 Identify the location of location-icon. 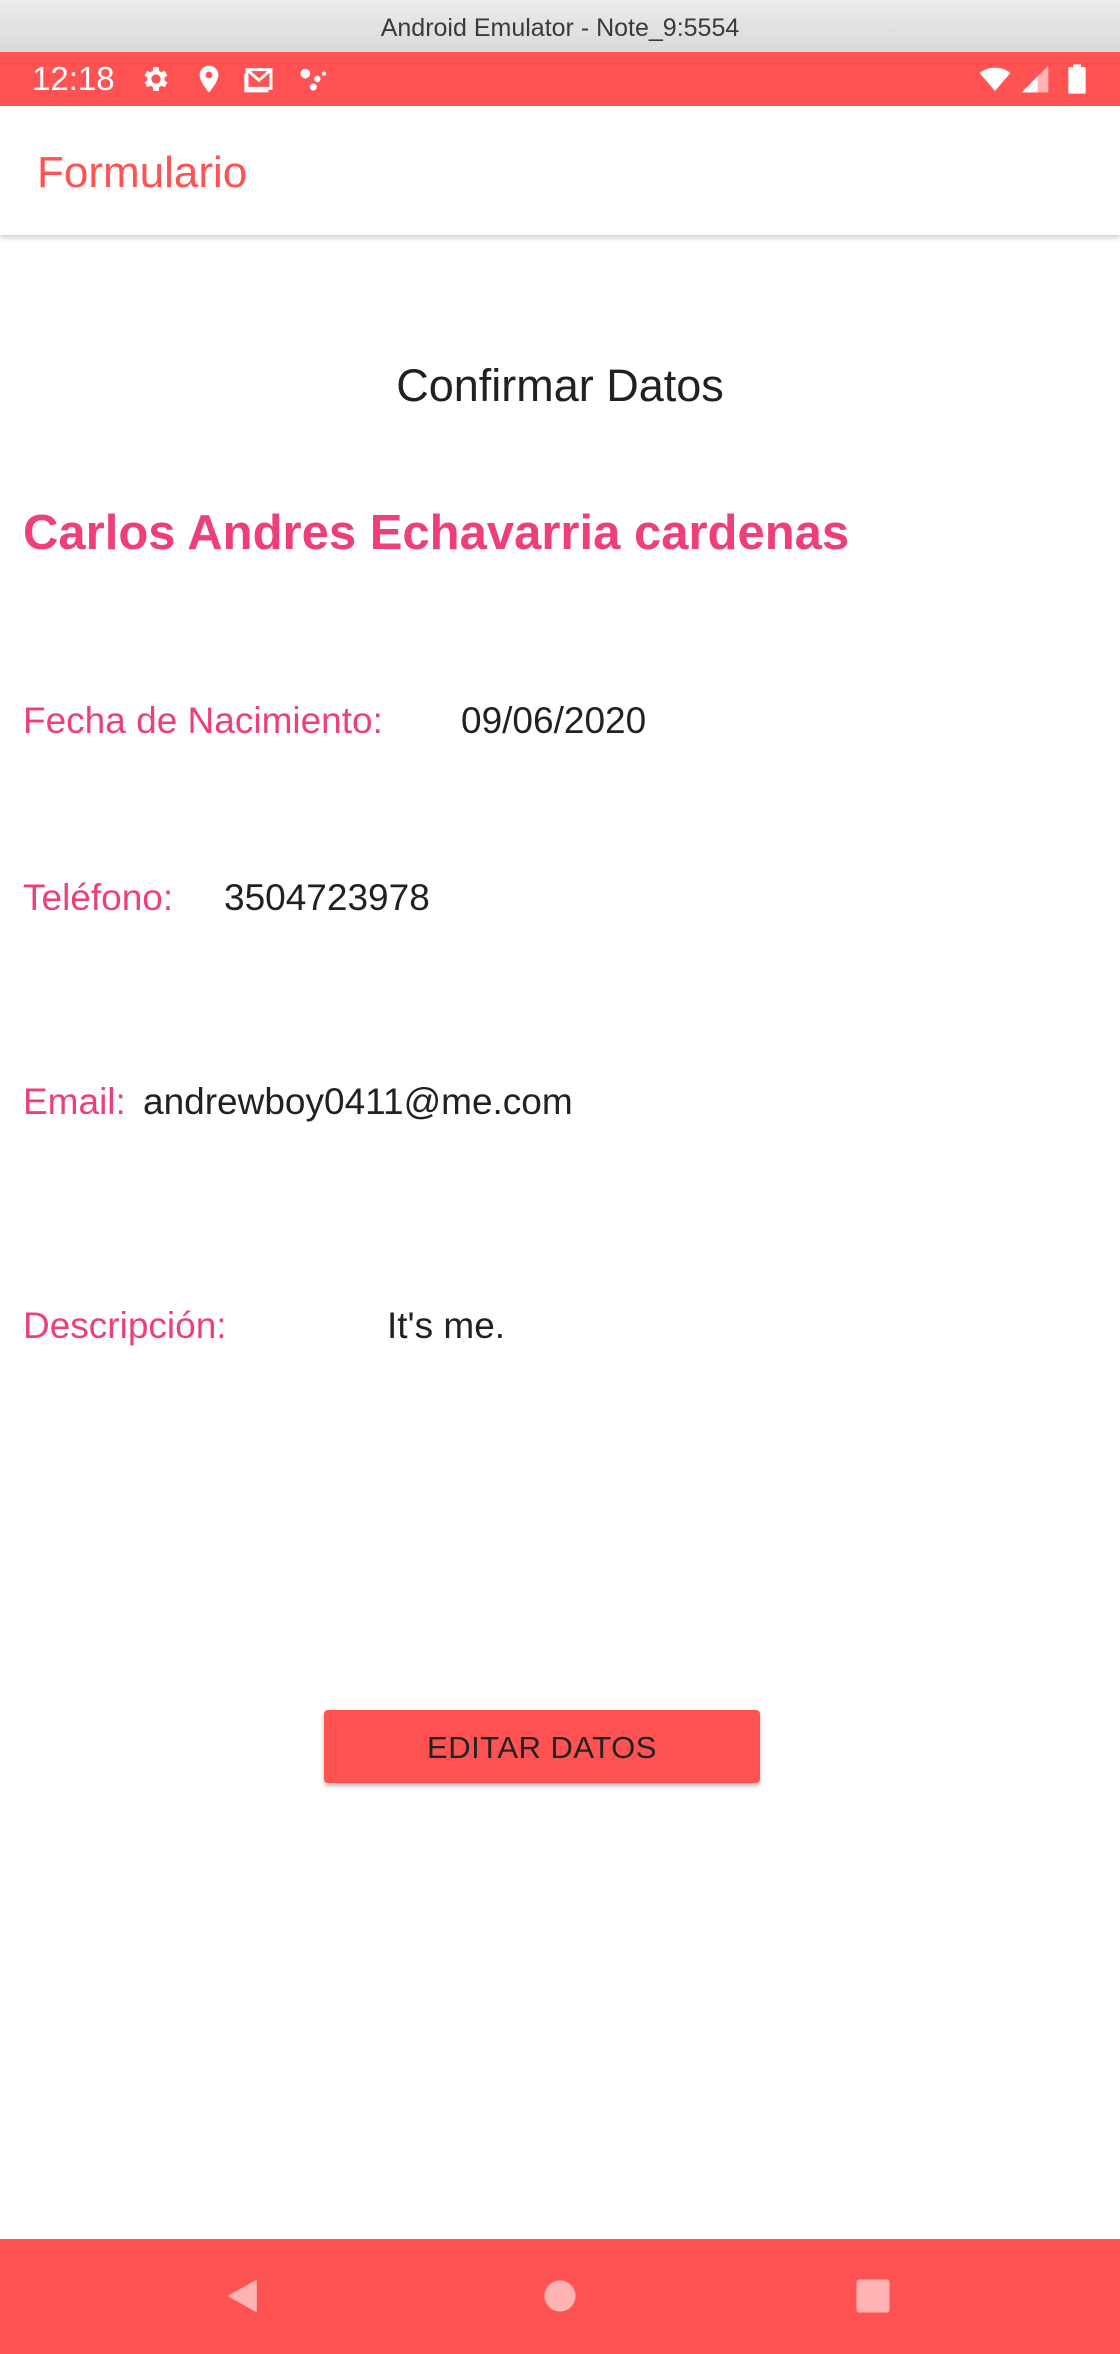
(209, 79).